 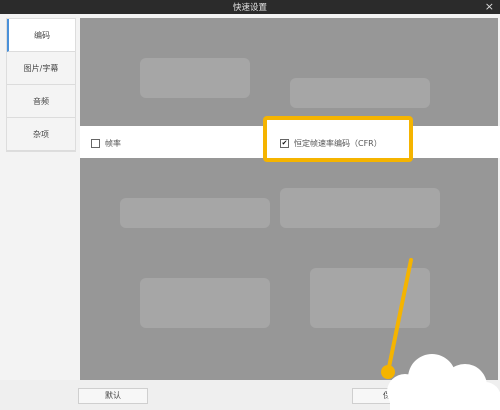 I want to click on sidebar-item-encoding: 编码, so click(x=41, y=35).